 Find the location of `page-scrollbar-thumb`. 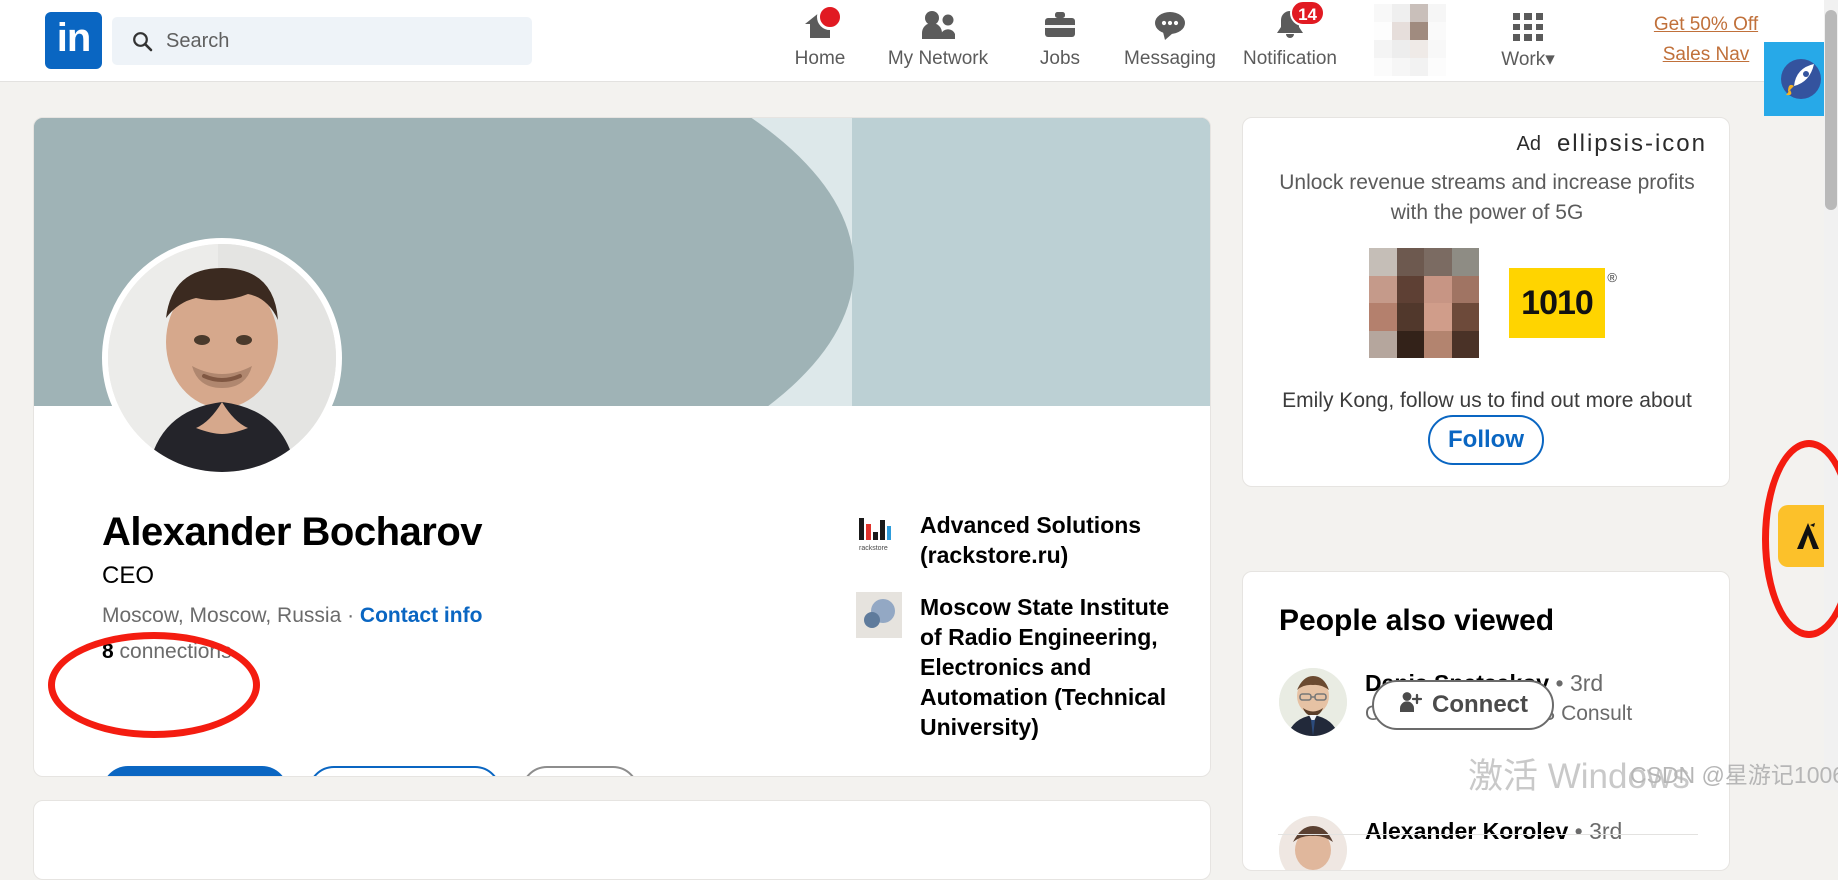

page-scrollbar-thumb is located at coordinates (1831, 110).